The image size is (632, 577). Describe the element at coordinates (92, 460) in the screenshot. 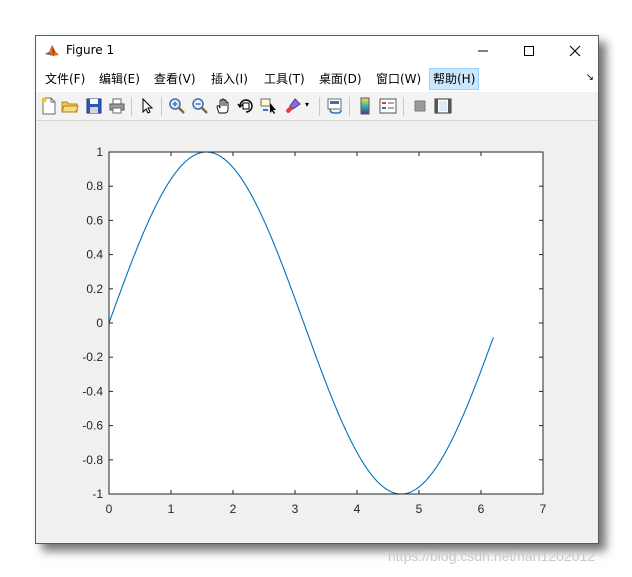

I see `y-tick-label: -0.8` at that location.